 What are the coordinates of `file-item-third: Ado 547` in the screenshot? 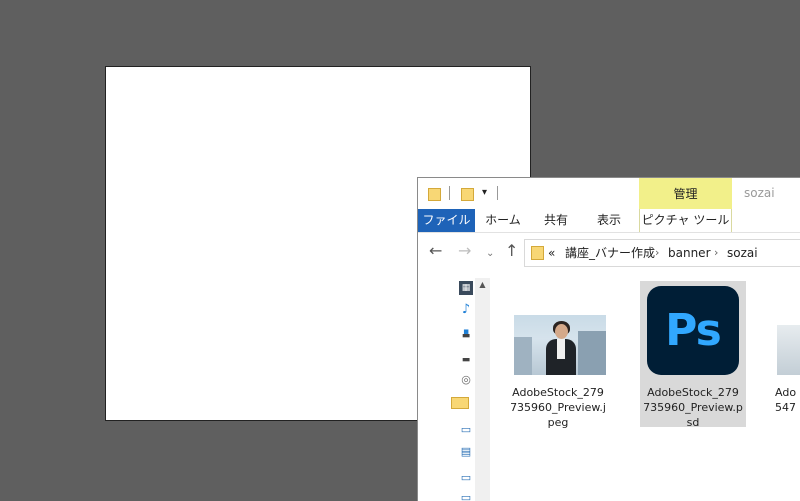 It's located at (787, 354).